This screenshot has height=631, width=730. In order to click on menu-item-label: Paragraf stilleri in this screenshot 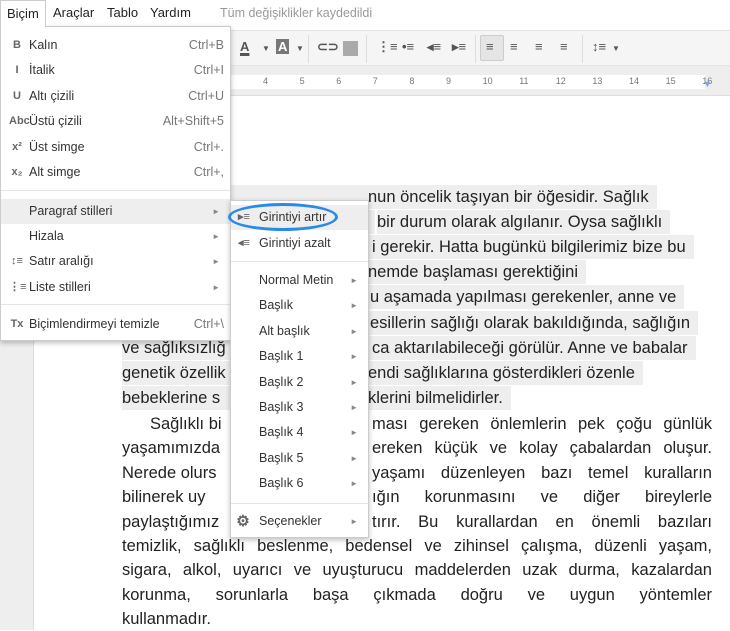, I will do `click(71, 211)`.